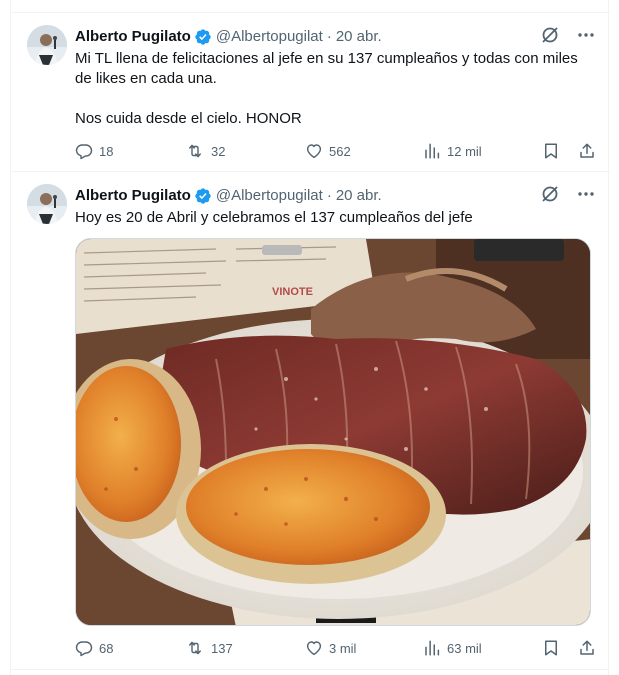  I want to click on retweet-button: 137, so click(245, 648).